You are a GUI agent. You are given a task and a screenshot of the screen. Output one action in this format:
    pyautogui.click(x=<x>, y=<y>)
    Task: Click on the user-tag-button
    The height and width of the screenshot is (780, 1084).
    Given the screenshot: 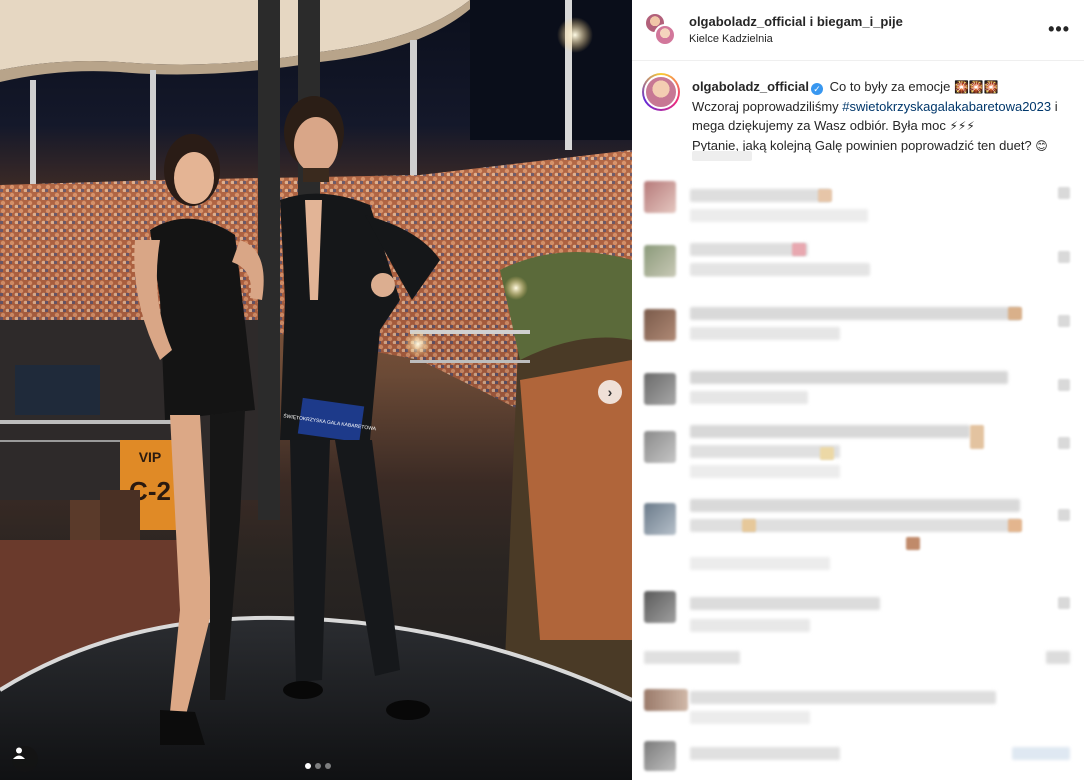 What is the action you would take?
    pyautogui.click(x=25, y=759)
    